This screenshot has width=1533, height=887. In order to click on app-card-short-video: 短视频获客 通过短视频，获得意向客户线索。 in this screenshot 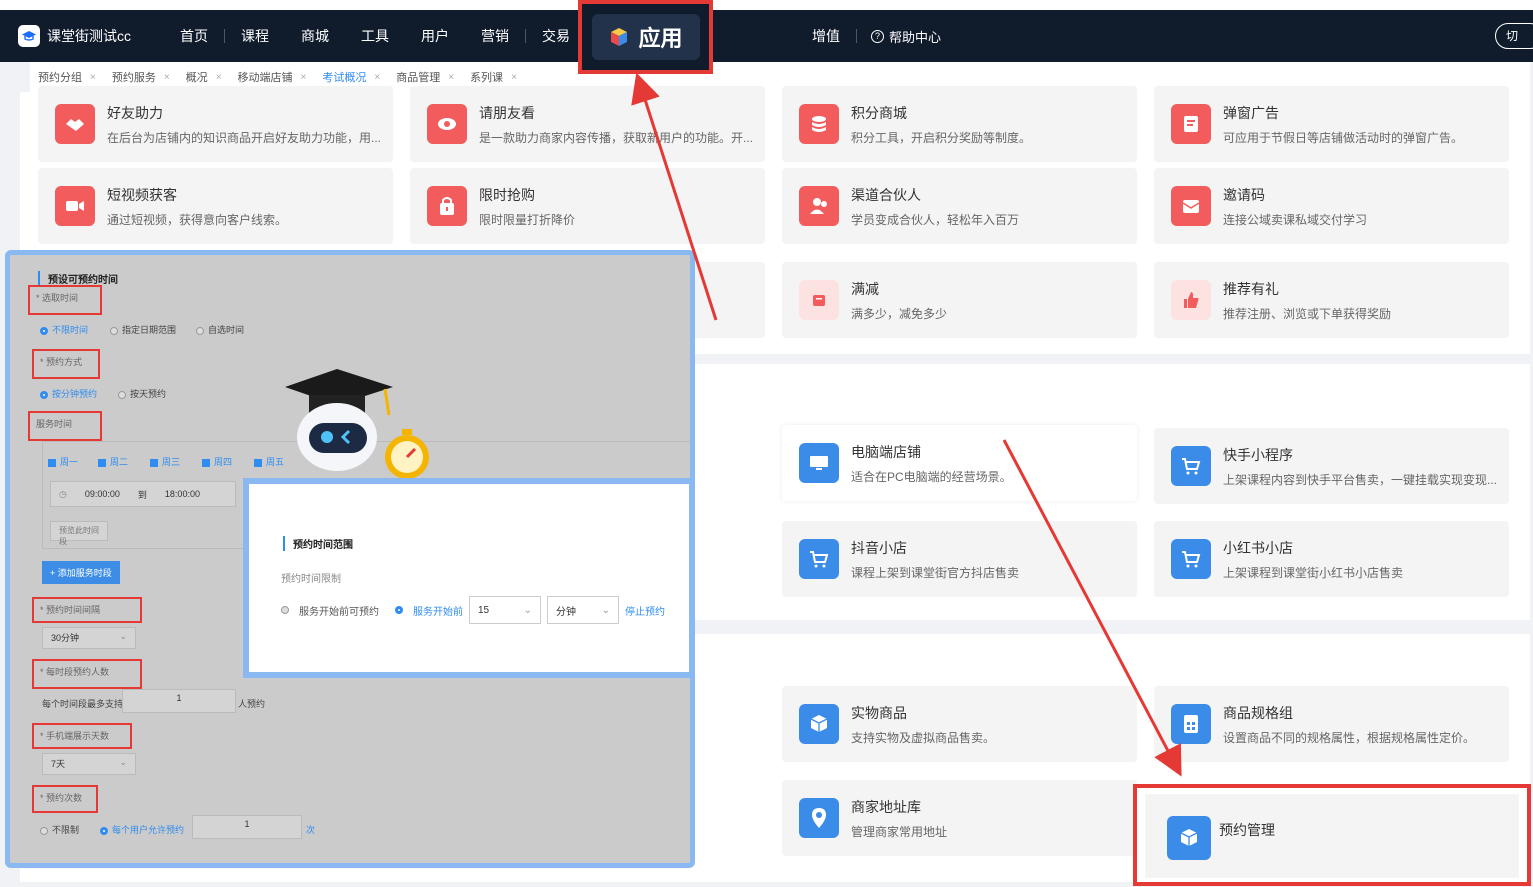, I will do `click(215, 206)`.